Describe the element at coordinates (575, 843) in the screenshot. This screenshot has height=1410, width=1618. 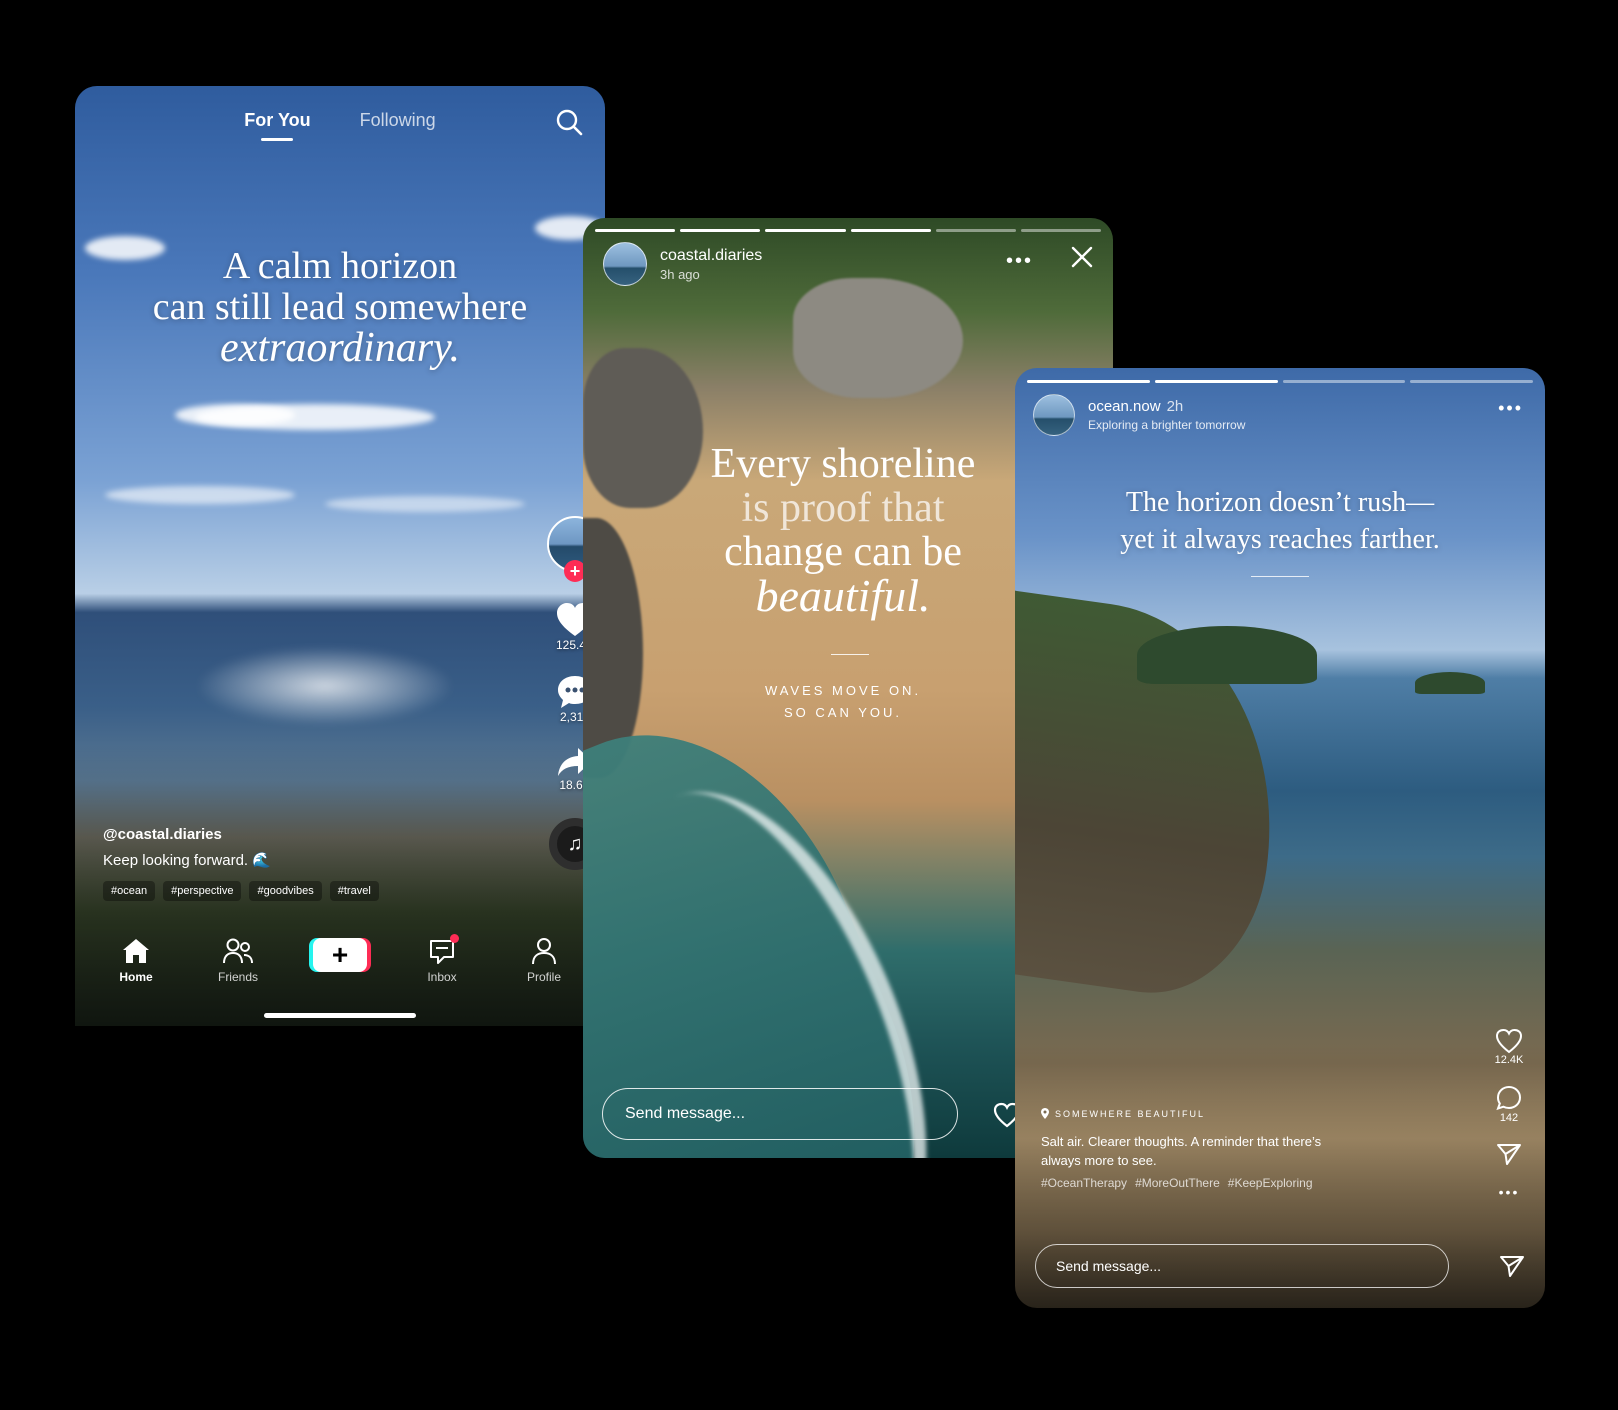
I see `music-note-icon: ♫` at that location.